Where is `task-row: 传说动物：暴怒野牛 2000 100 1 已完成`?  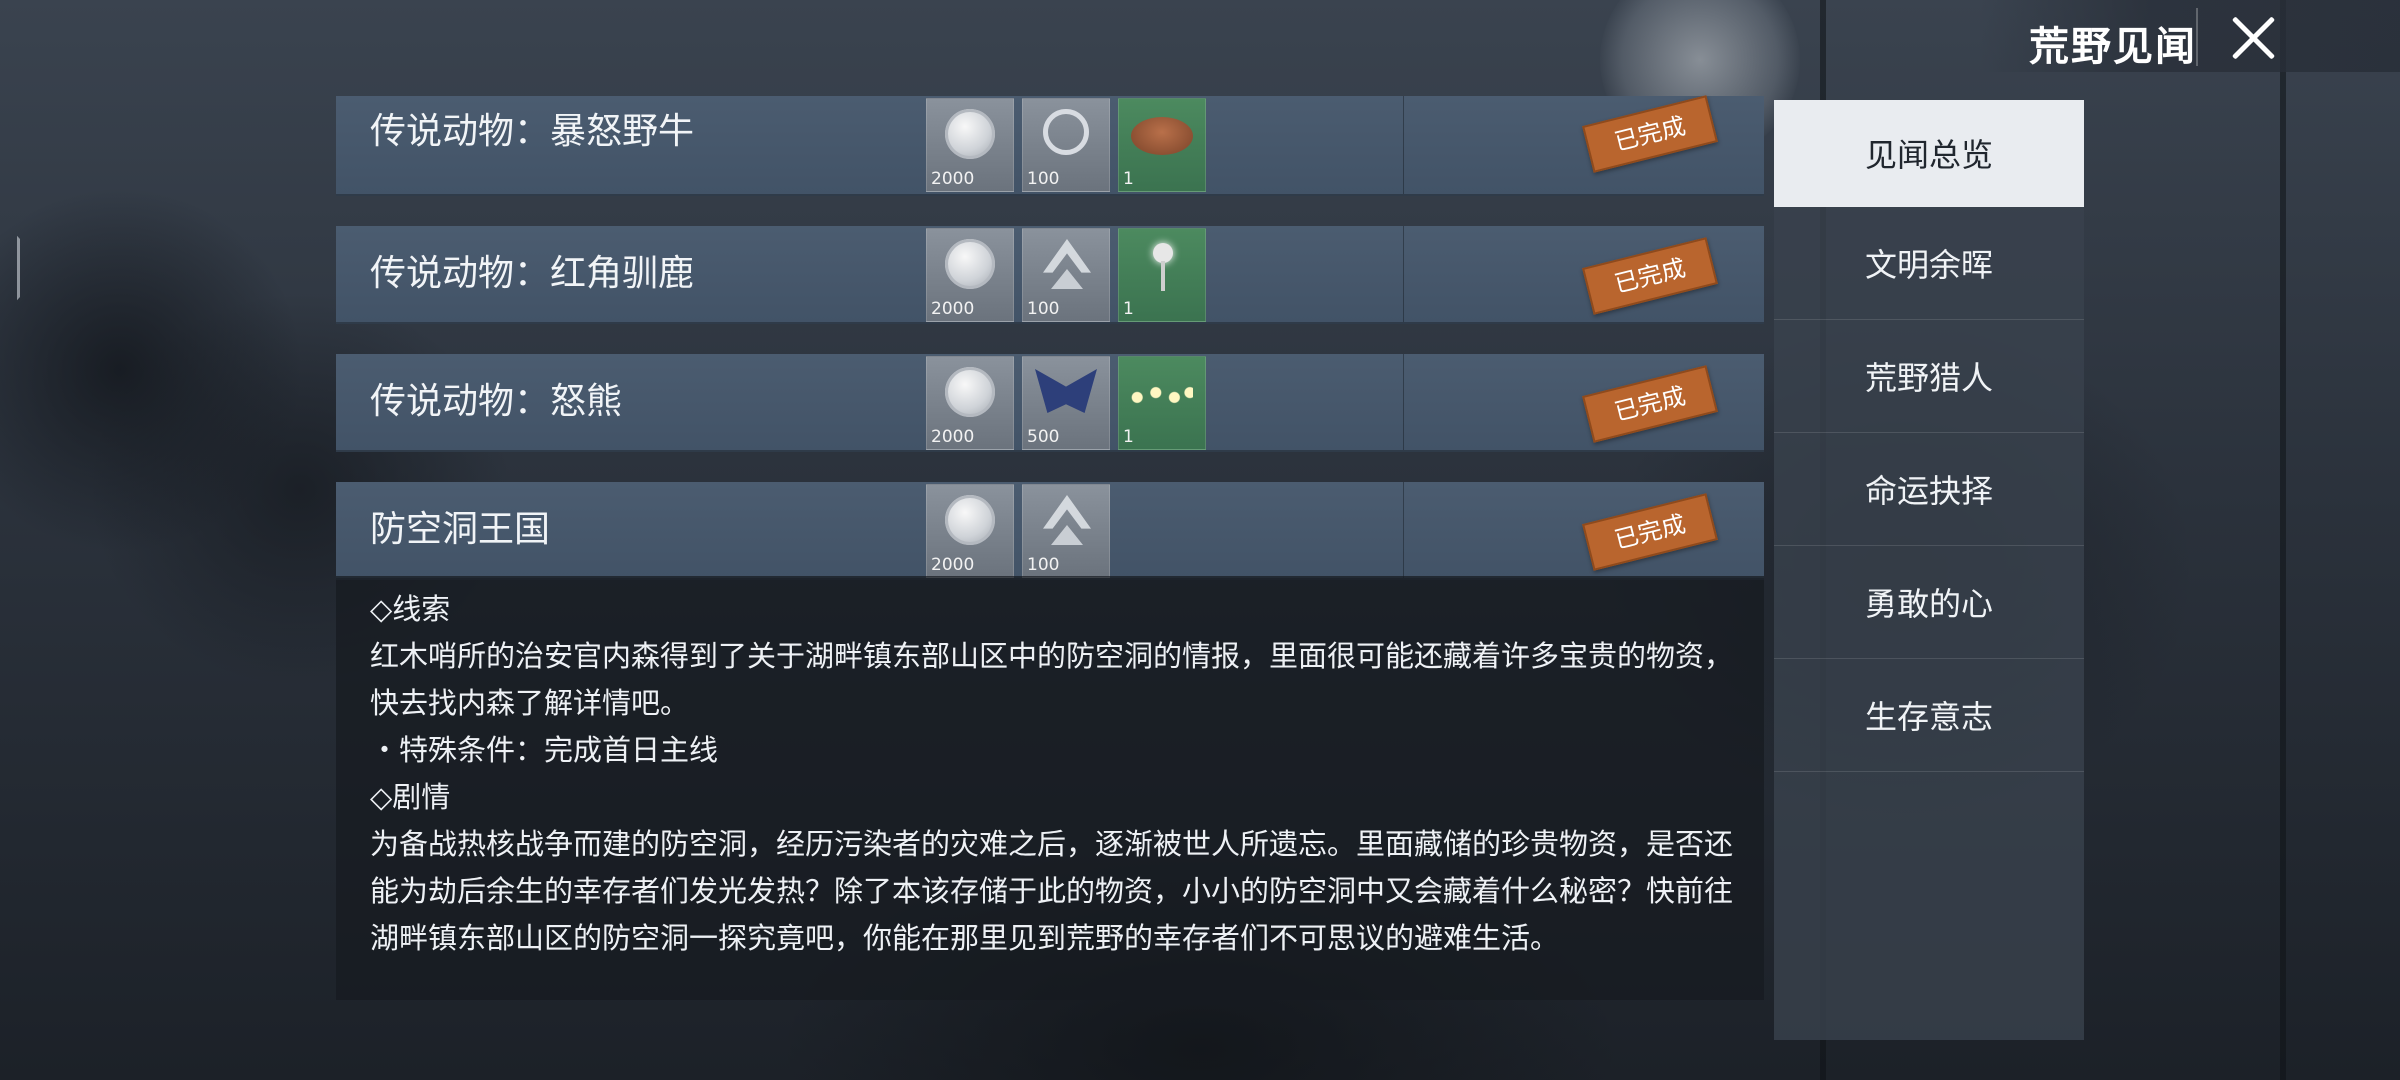 task-row: 传说动物：暴怒野牛 2000 100 1 已完成 is located at coordinates (1050, 145).